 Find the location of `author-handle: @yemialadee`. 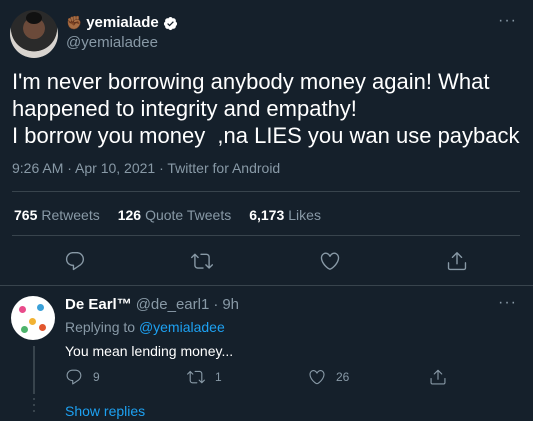

author-handle: @yemialadee is located at coordinates (112, 42).